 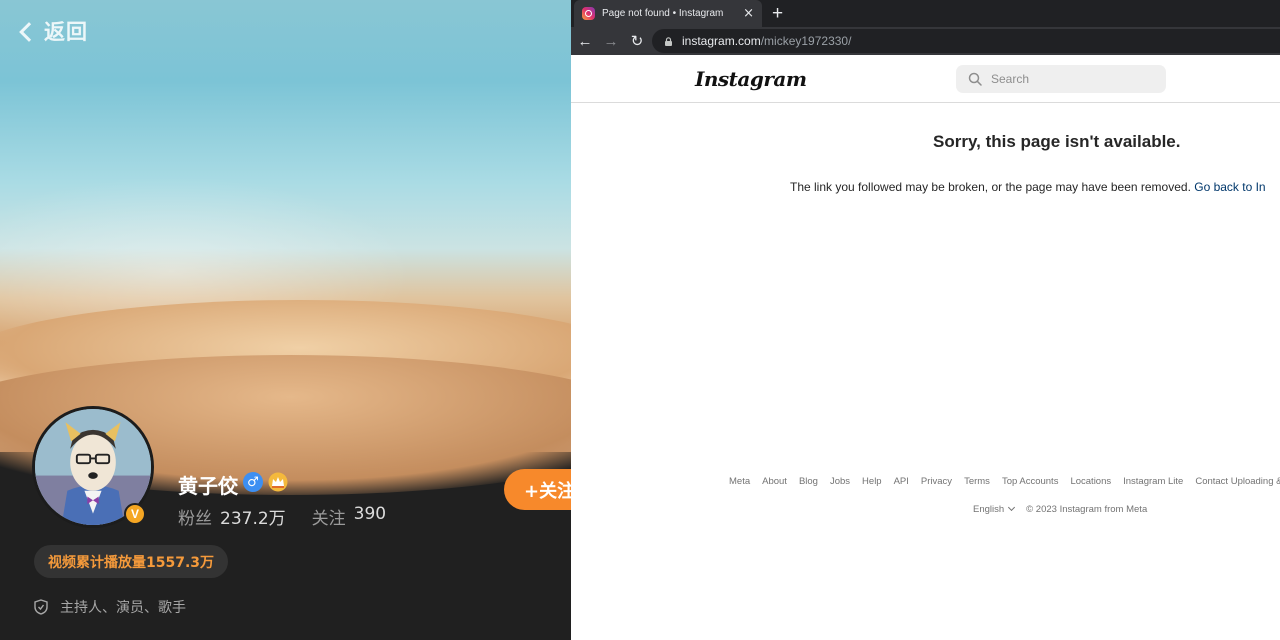 What do you see at coordinates (808, 481) in the screenshot?
I see `footer-link-blog: Blog` at bounding box center [808, 481].